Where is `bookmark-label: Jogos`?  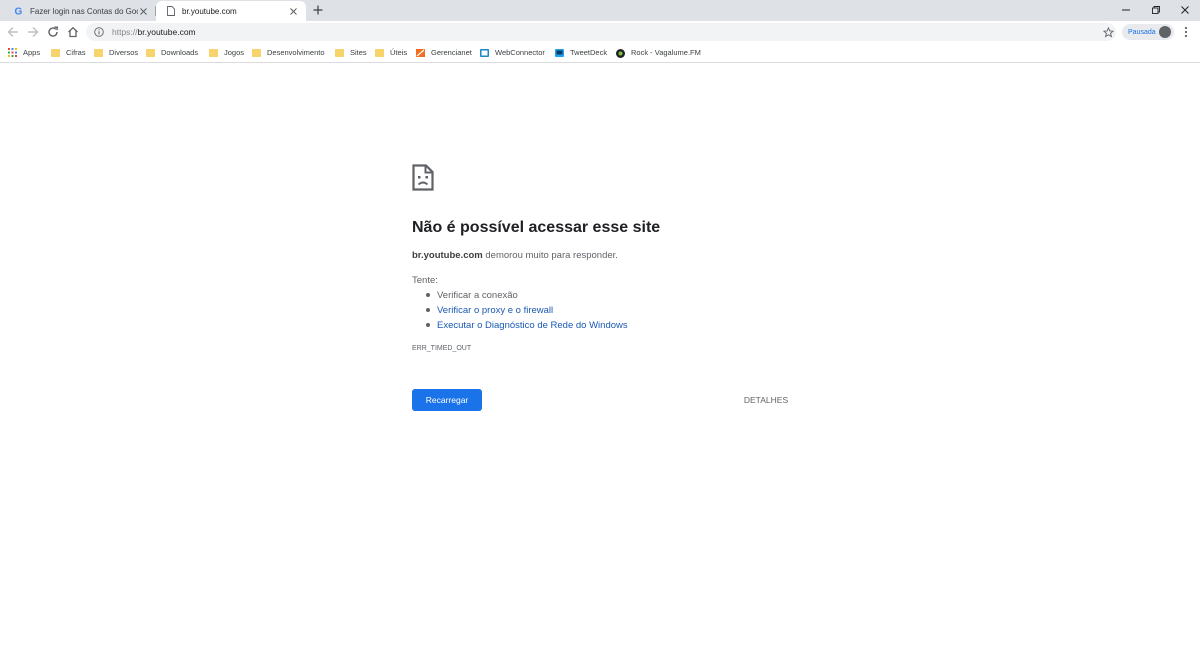
bookmark-label: Jogos is located at coordinates (234, 52).